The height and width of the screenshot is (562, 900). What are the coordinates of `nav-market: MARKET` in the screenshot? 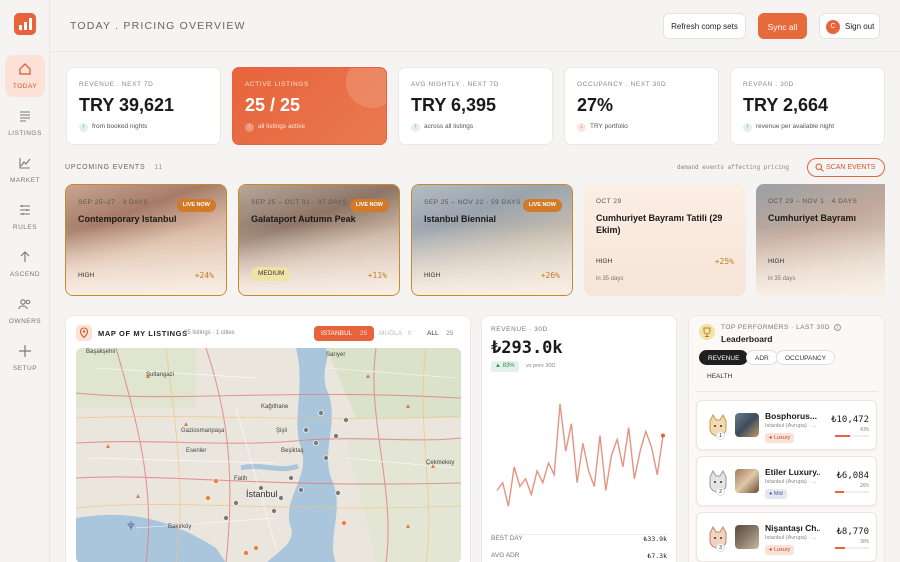 It's located at (25, 170).